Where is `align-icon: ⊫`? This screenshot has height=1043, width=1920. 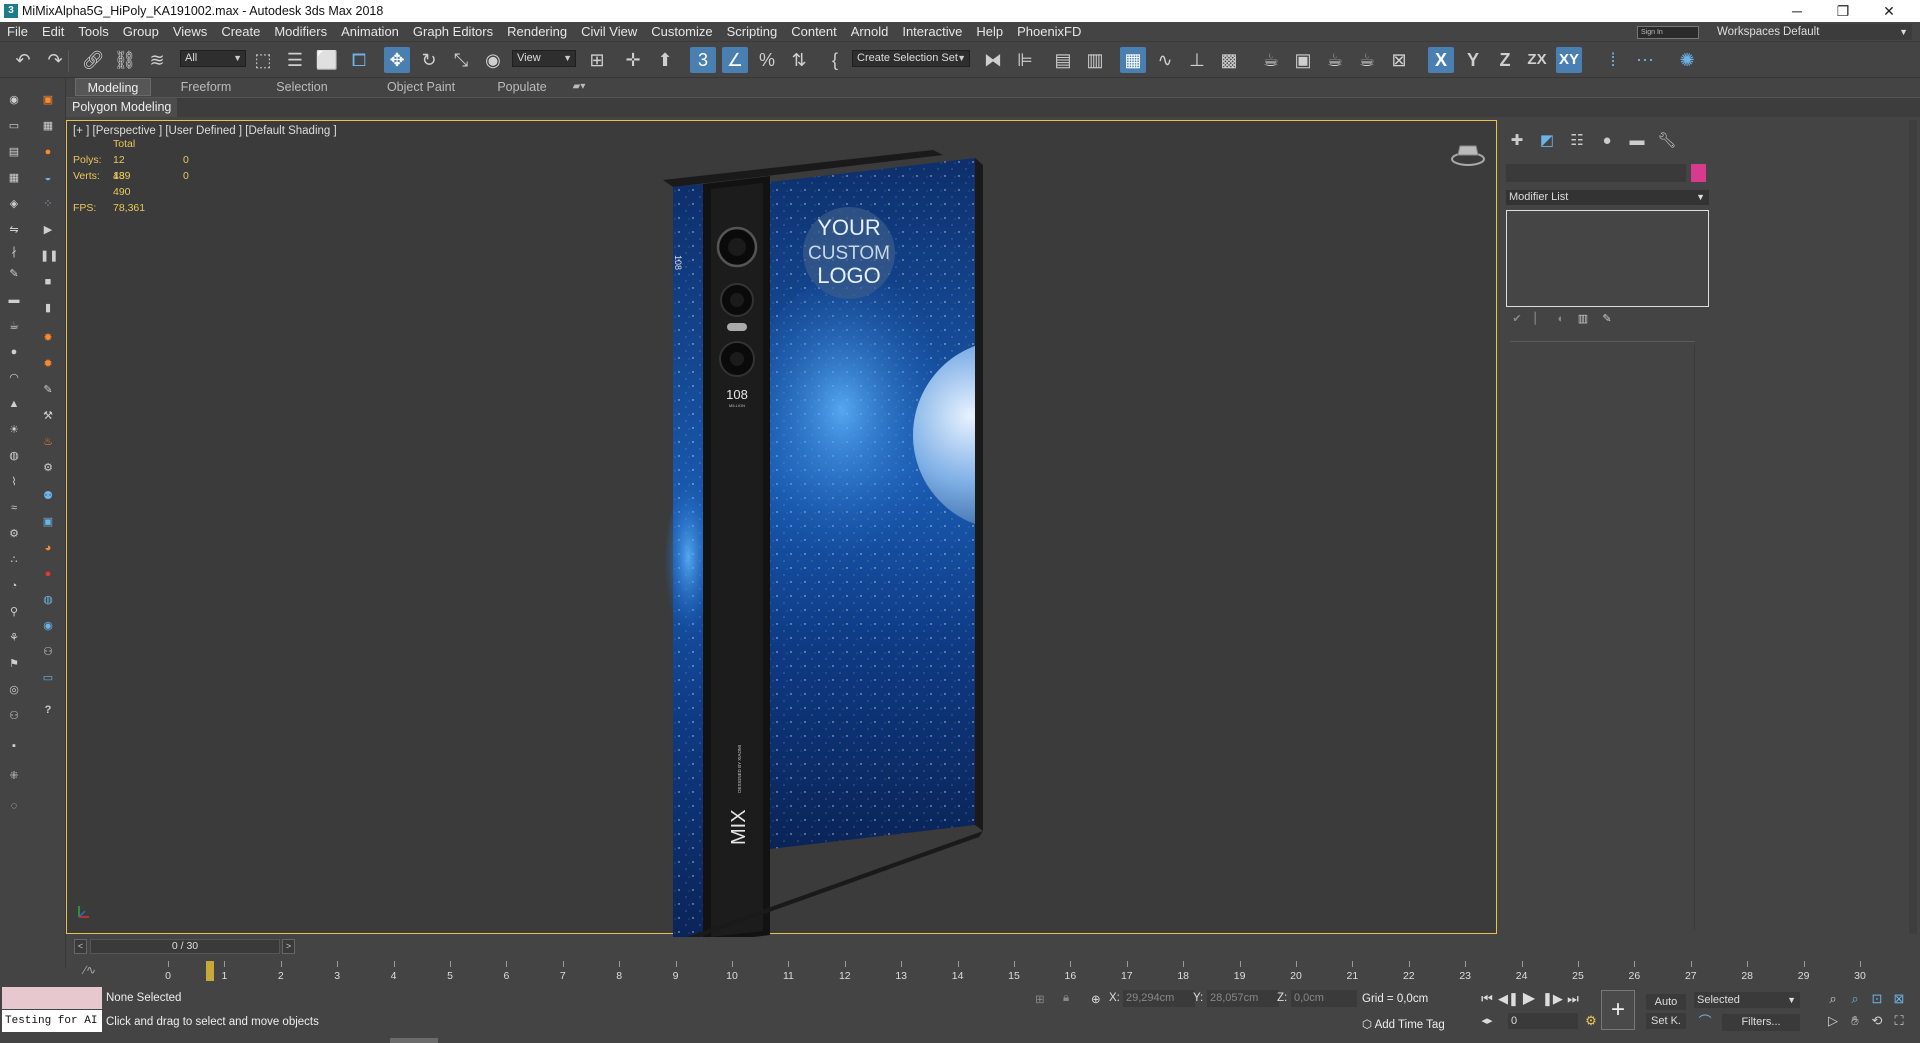 align-icon: ⊫ is located at coordinates (1025, 60).